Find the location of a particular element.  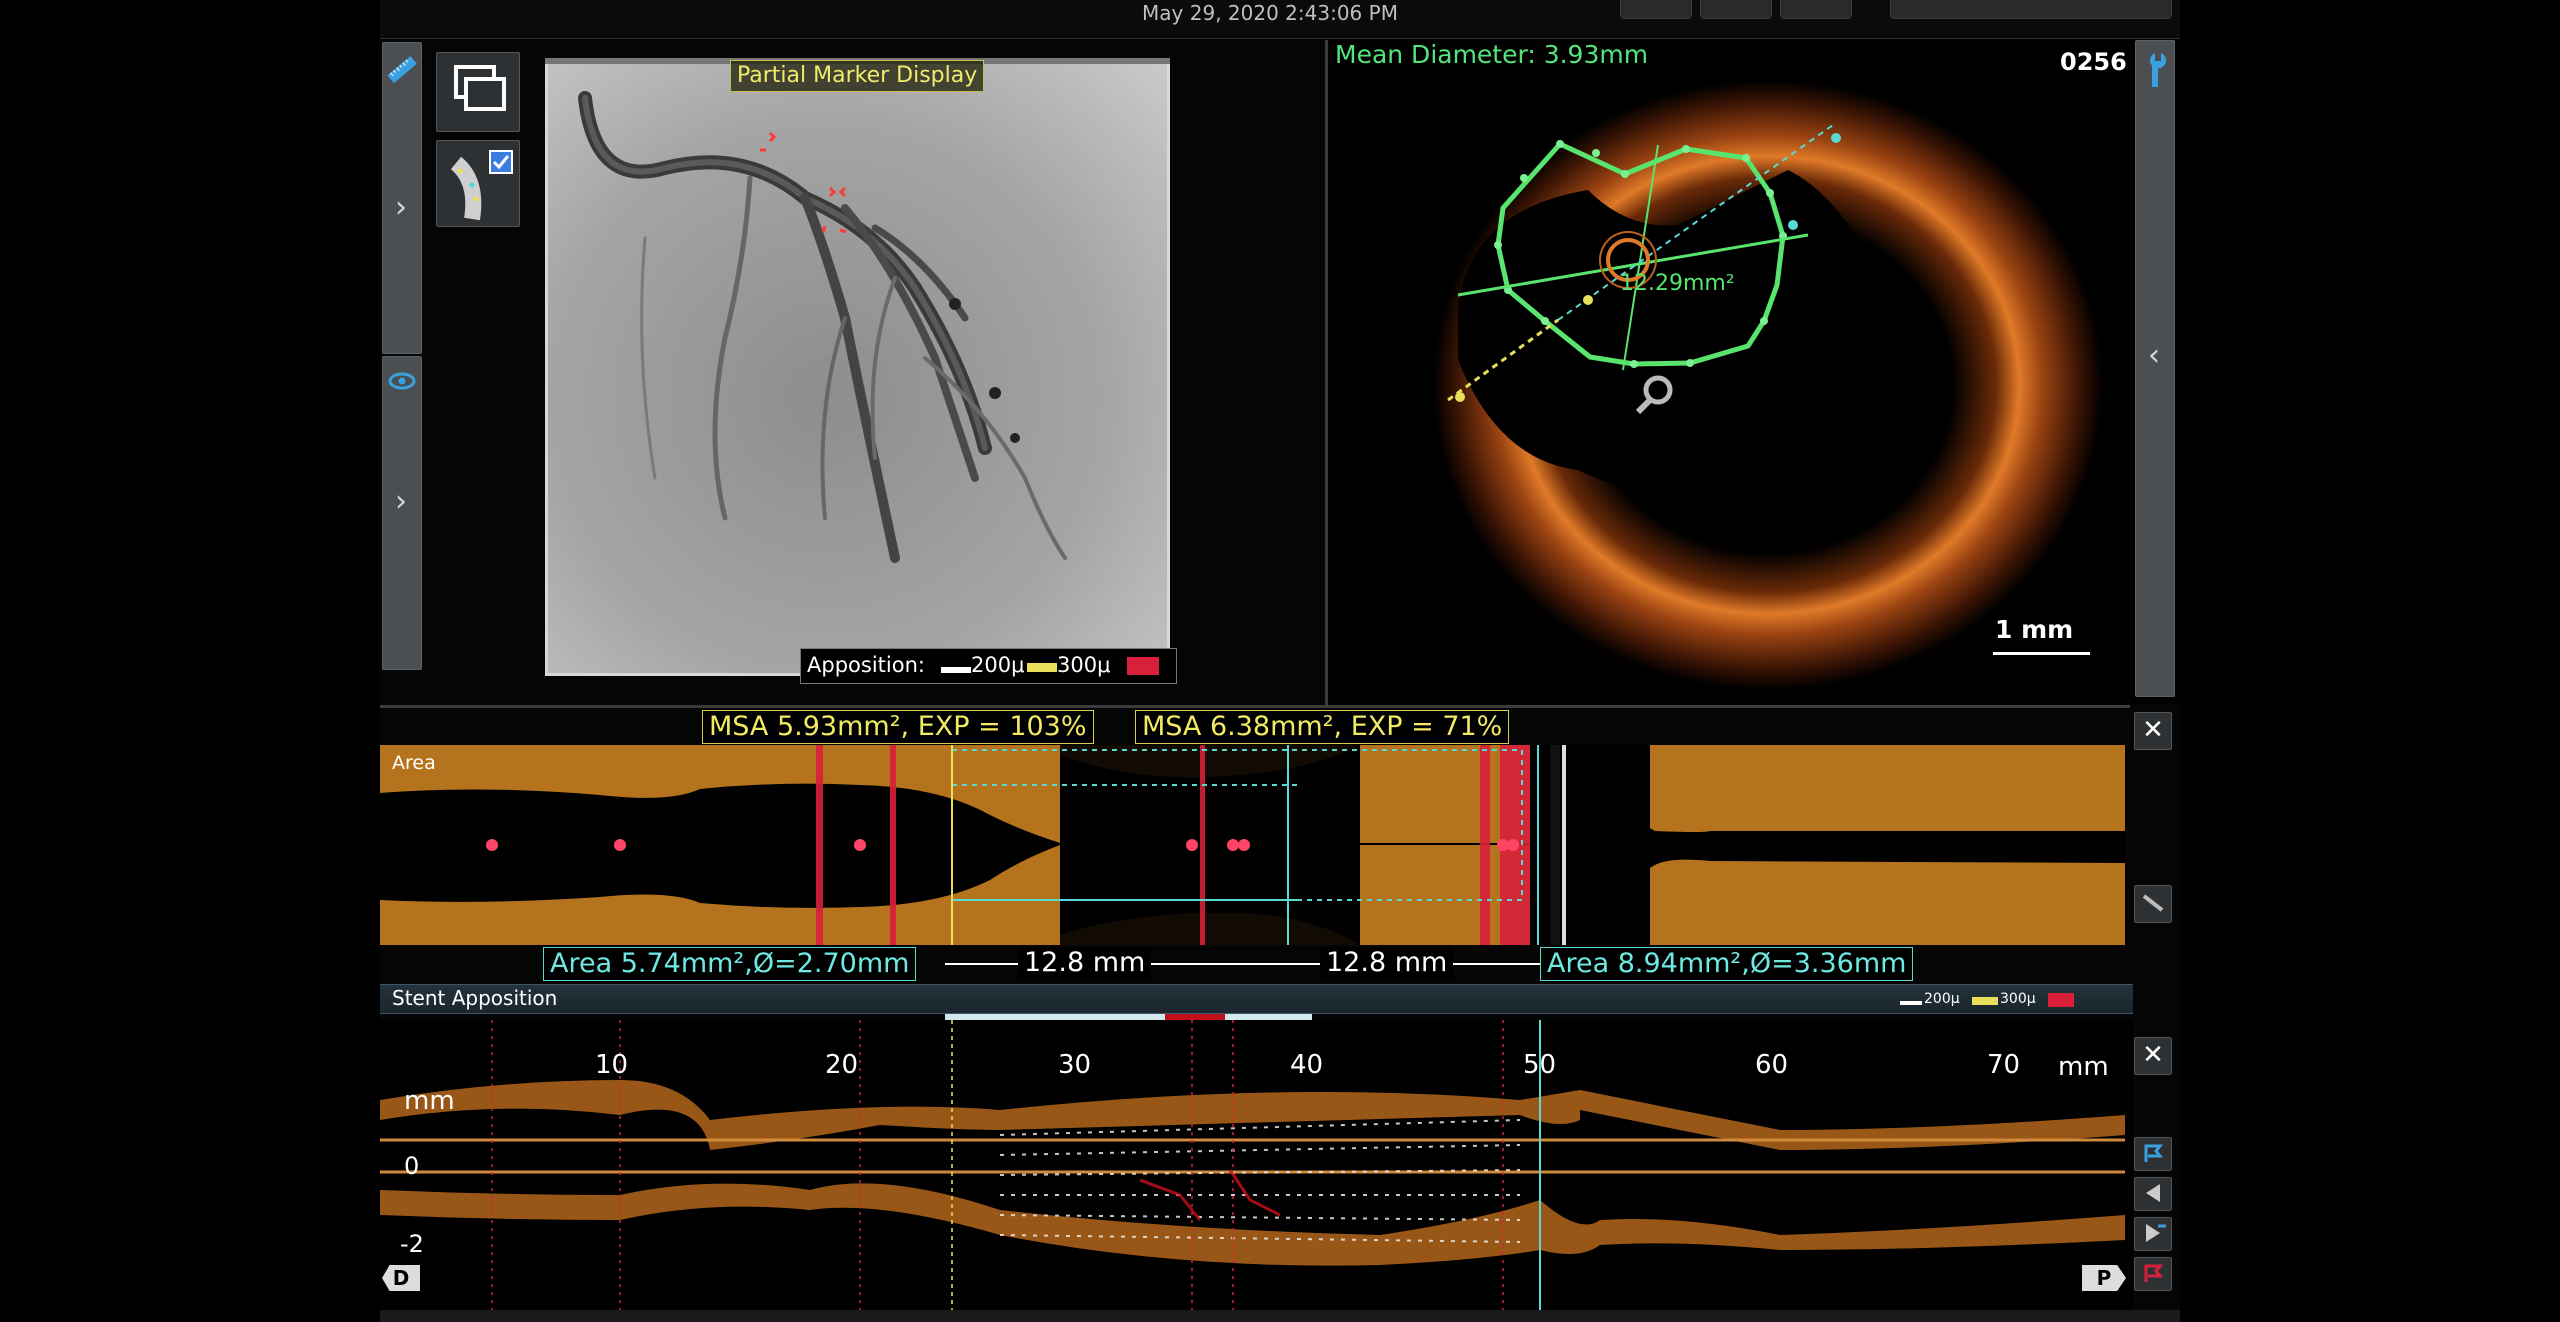

partial-marker-display-label: Partial Marker Display is located at coordinates (857, 76).